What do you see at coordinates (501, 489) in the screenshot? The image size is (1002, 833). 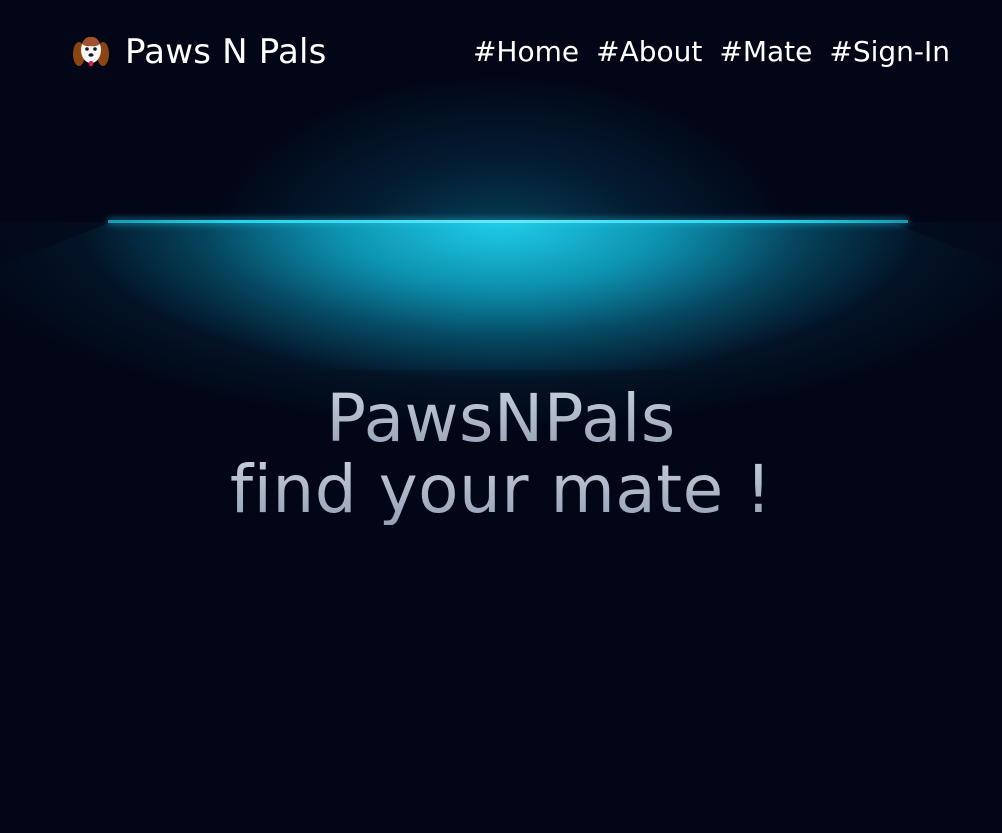 I see `hero-subtitle: find your mate !` at bounding box center [501, 489].